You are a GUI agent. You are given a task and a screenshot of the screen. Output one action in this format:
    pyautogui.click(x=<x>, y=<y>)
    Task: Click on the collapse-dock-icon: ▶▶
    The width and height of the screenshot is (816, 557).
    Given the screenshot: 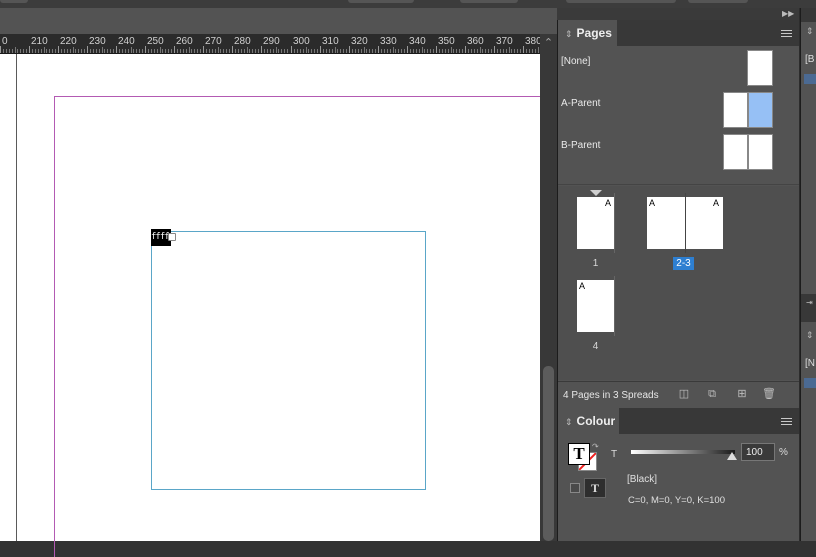 What is the action you would take?
    pyautogui.click(x=789, y=14)
    